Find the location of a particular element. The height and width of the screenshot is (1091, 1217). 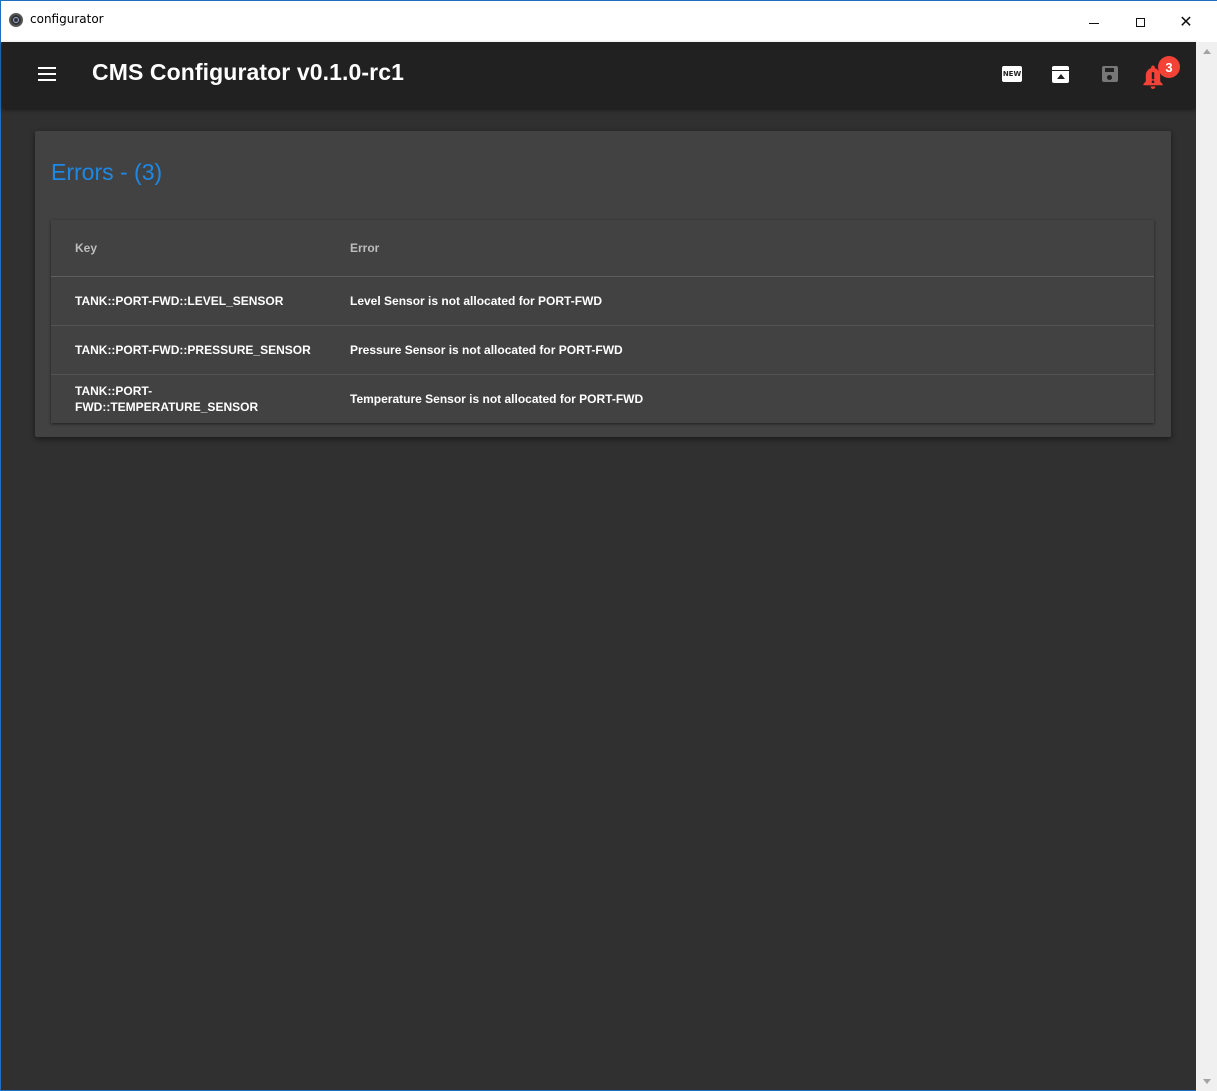

error-key: TANK::PORT-FWD::TEMPERATURE_SENSOR is located at coordinates (167, 399).